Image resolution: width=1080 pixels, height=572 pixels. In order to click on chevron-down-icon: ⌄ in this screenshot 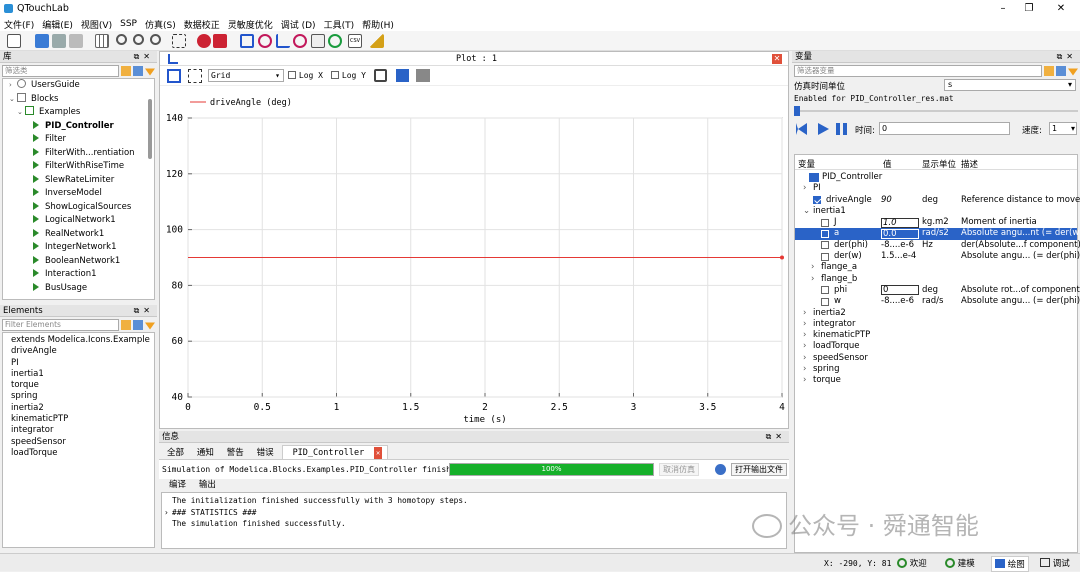, I will do `click(806, 211)`.